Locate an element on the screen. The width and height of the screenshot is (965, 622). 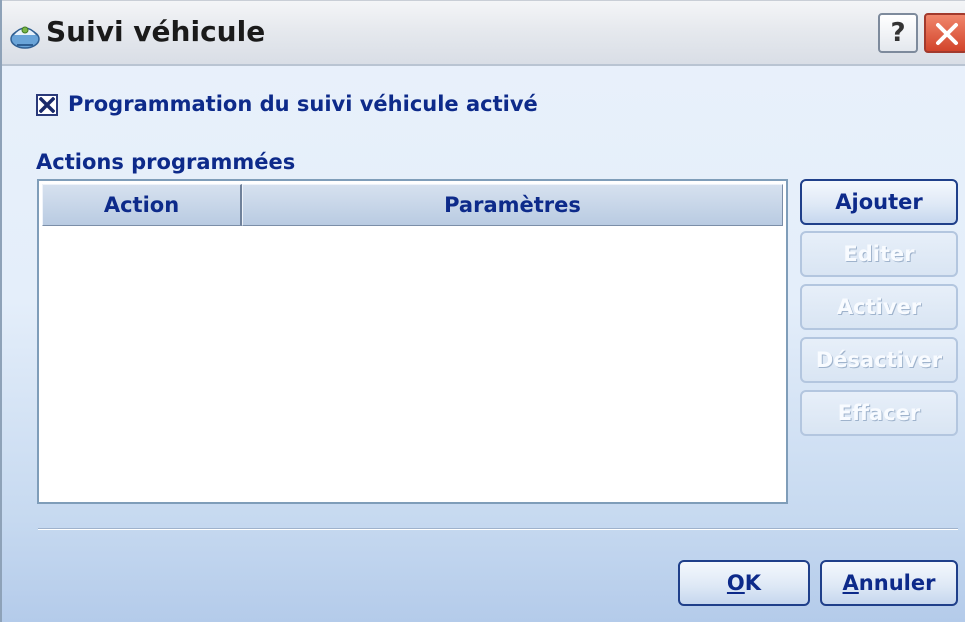
schedule-enable-checkbox is located at coordinates (47, 105).